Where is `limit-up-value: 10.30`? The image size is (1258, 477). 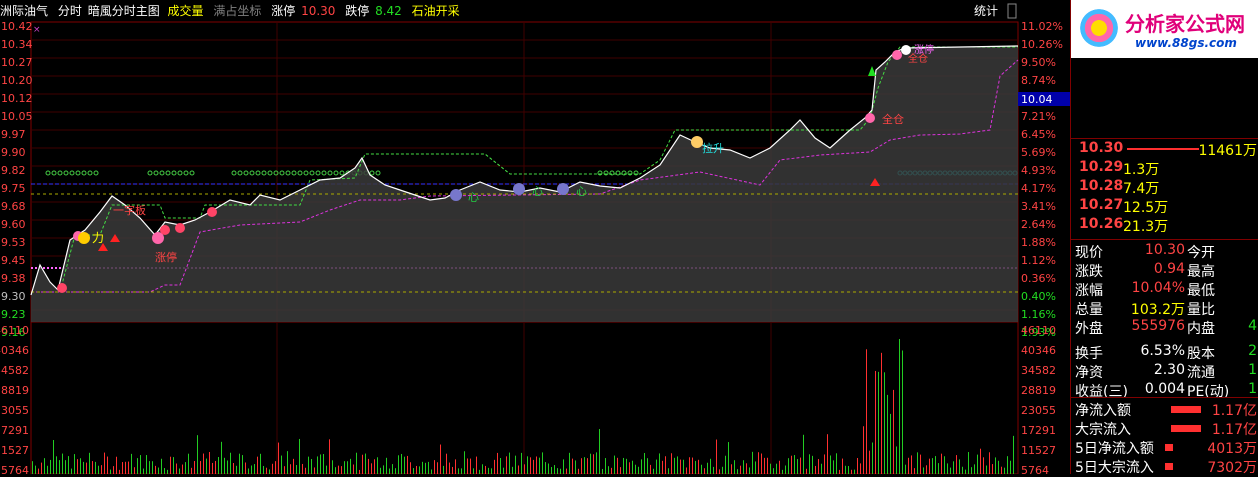
limit-up-value: 10.30 is located at coordinates (318, 11).